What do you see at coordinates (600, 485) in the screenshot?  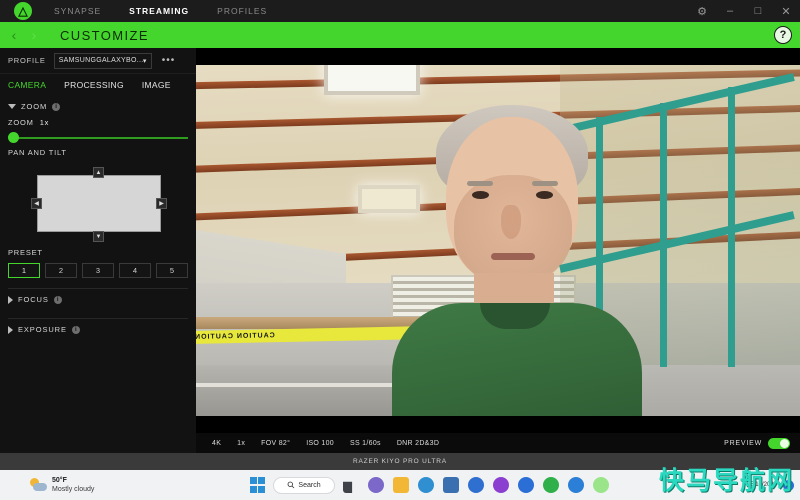 I see `razer-app-icon` at bounding box center [600, 485].